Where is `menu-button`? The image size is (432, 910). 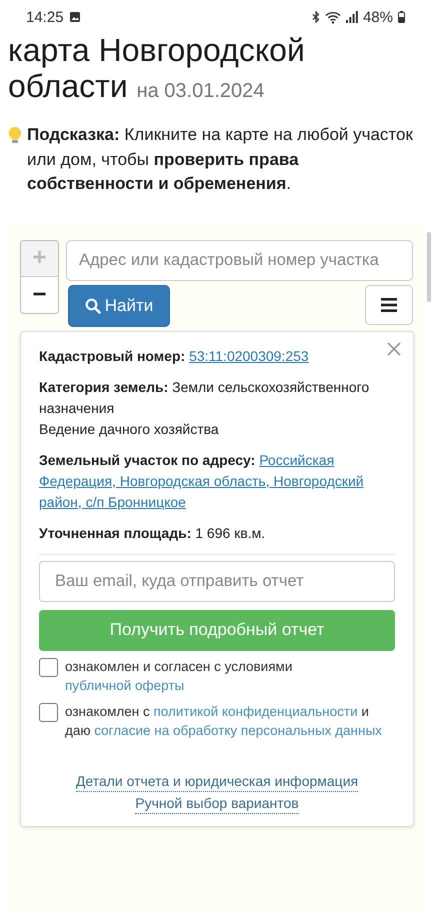
menu-button is located at coordinates (389, 304).